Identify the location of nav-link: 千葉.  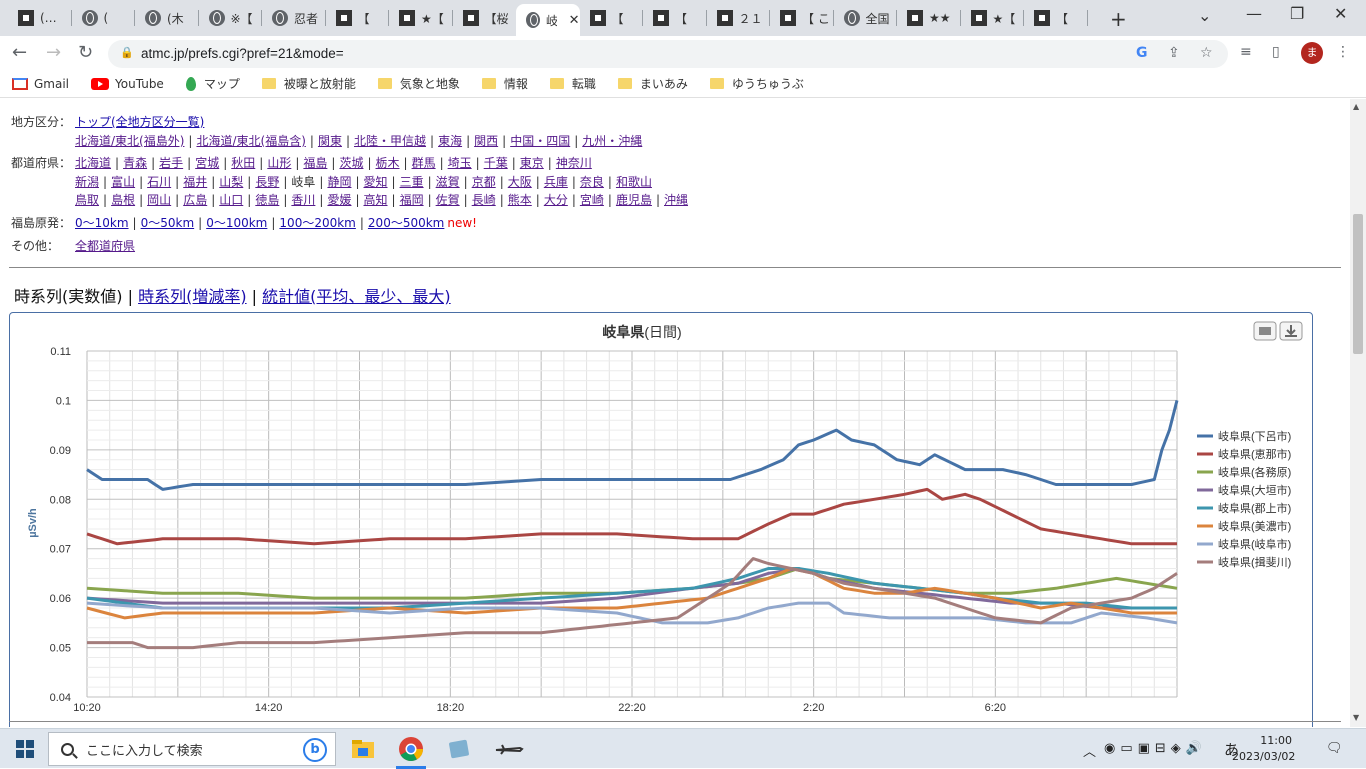
(496, 163).